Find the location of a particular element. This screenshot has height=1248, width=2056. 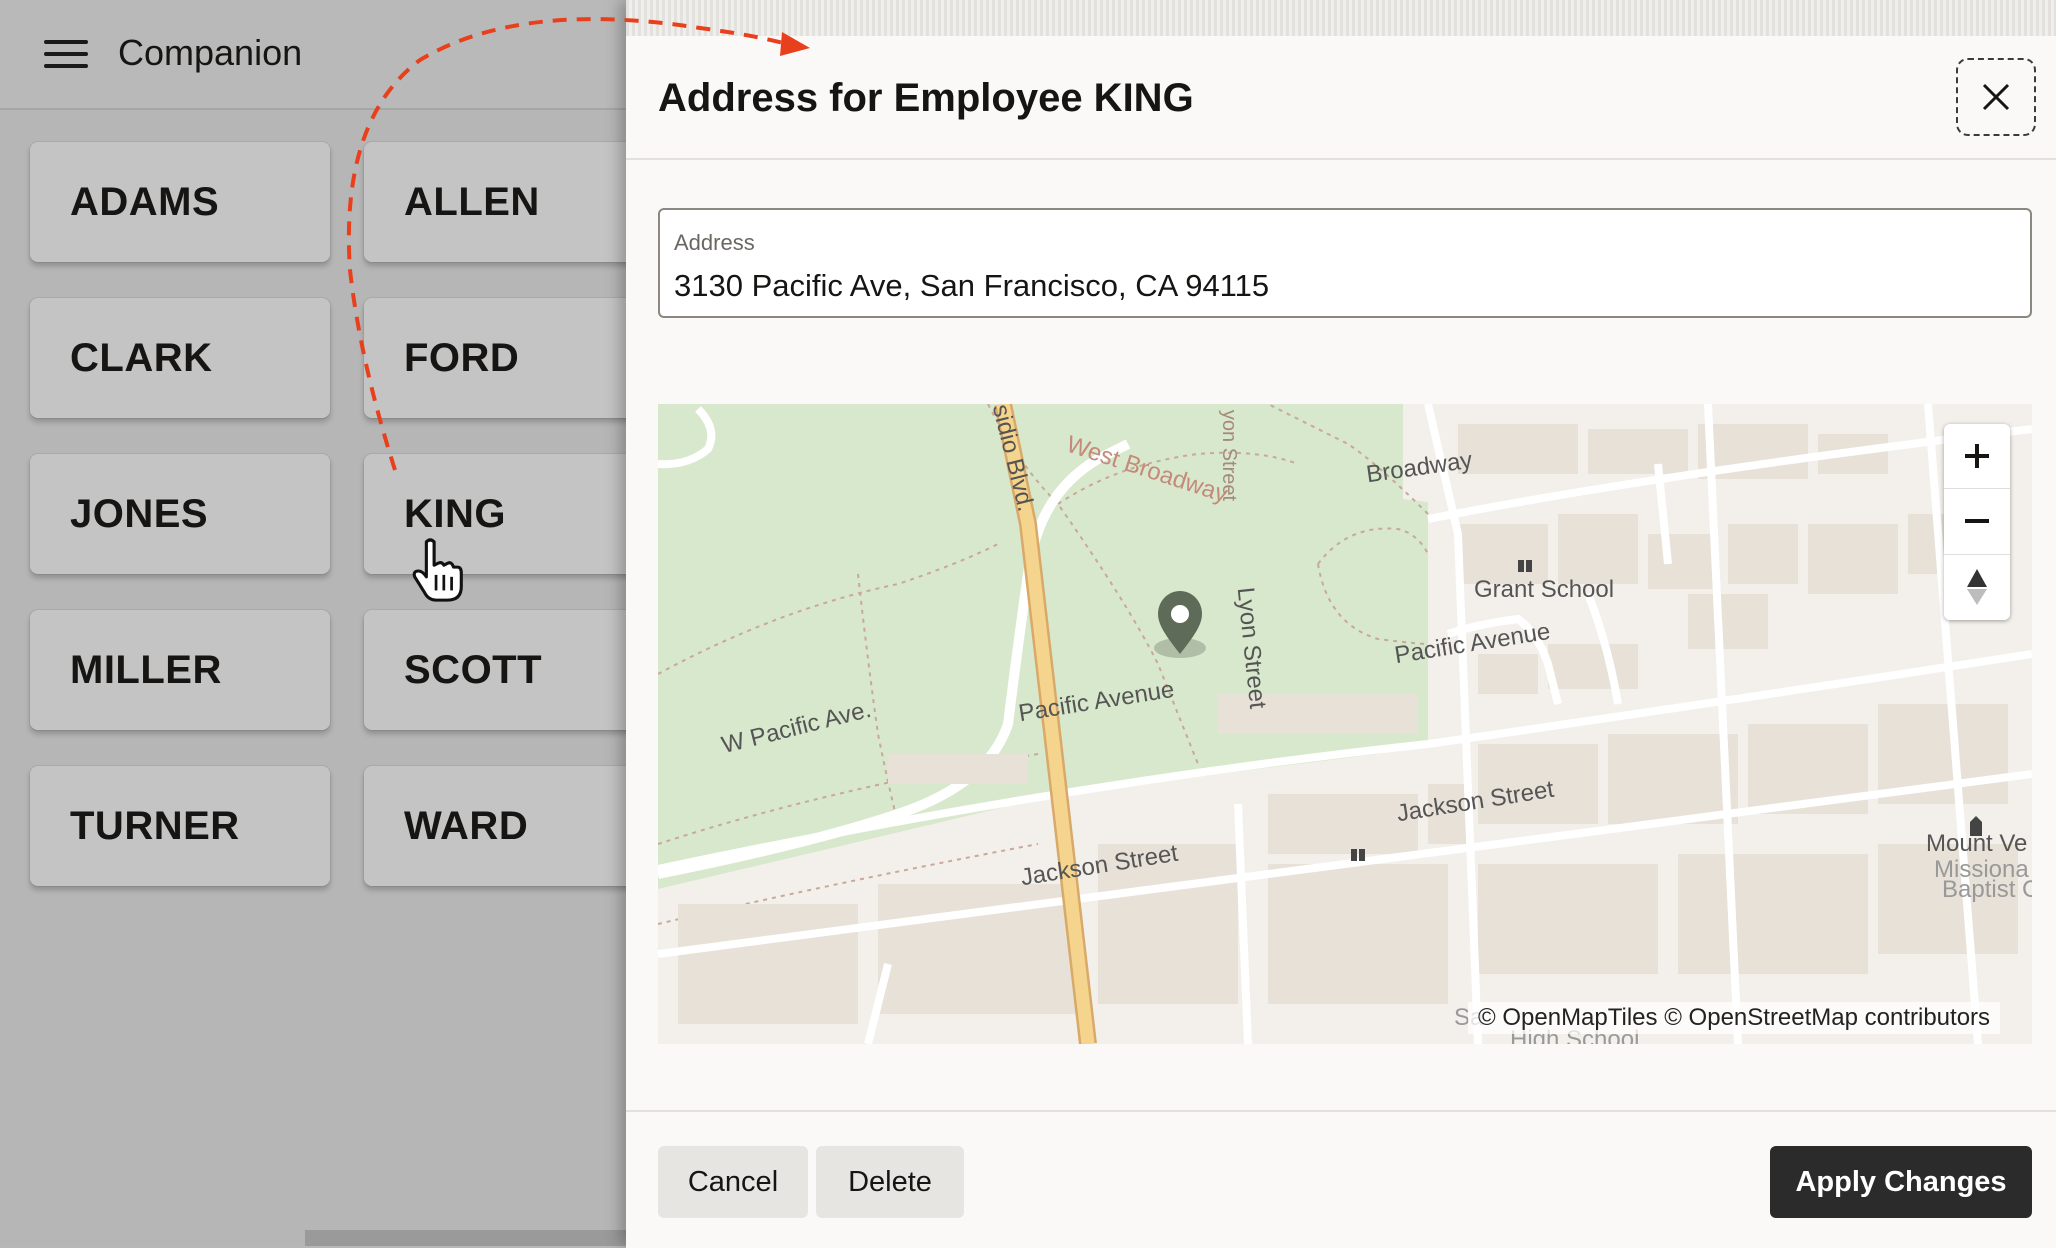

employee-name: SCOTT is located at coordinates (473, 670).